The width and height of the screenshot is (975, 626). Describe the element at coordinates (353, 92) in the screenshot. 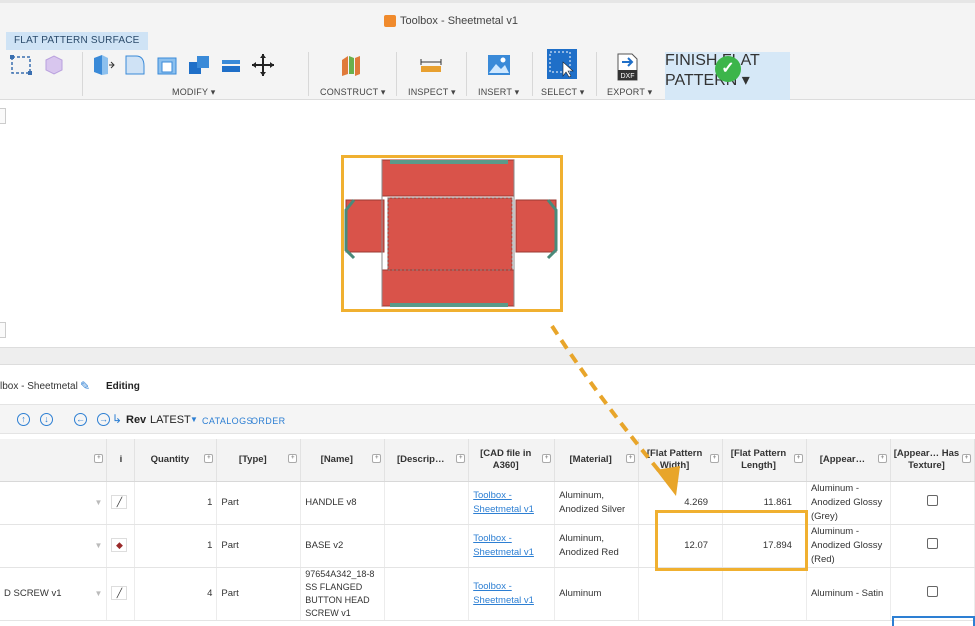

I see `construct-menu: CONSTRUCT ▾` at that location.